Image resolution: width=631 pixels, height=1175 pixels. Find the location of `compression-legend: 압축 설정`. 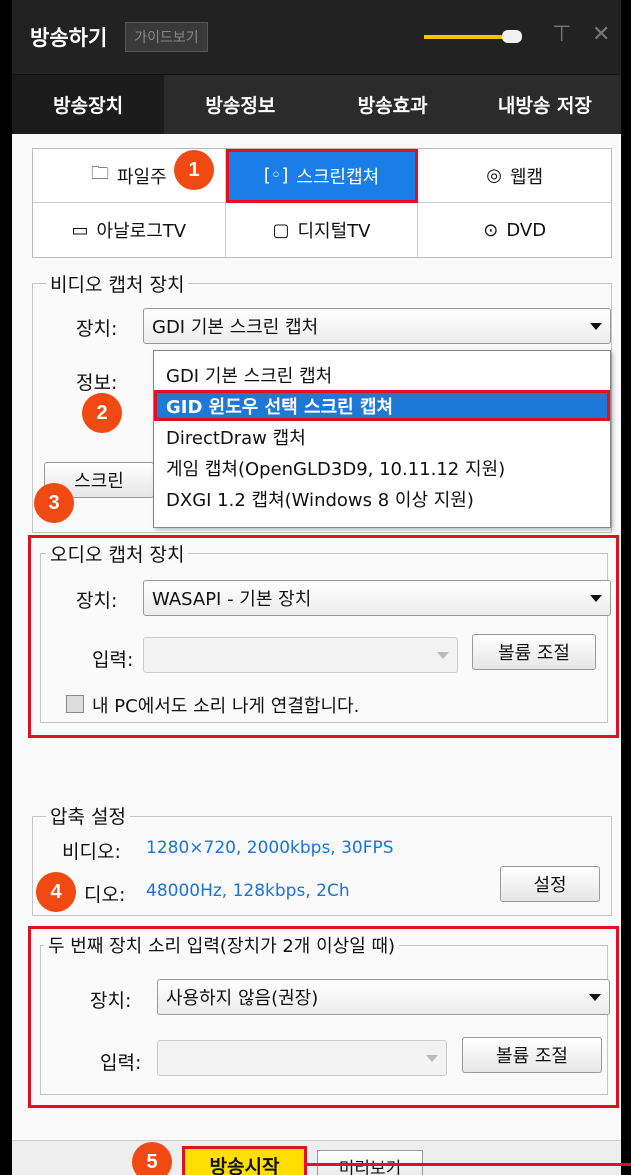

compression-legend: 압축 설정 is located at coordinates (88, 815).